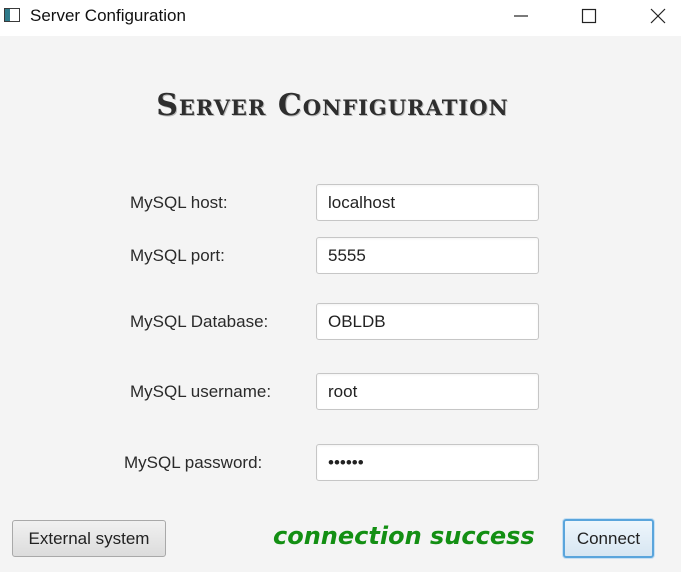  I want to click on minimize-icon, so click(521, 16).